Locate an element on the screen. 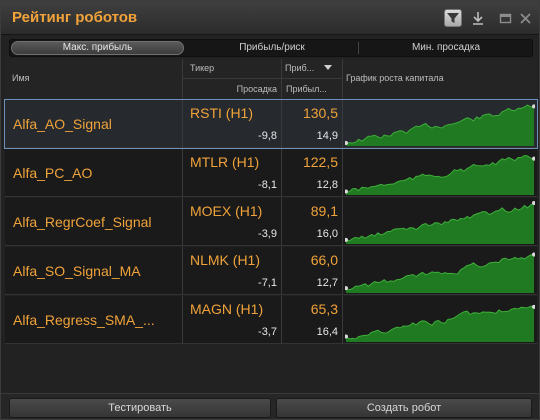  robot-profit-ratio: 12,7 is located at coordinates (327, 283).